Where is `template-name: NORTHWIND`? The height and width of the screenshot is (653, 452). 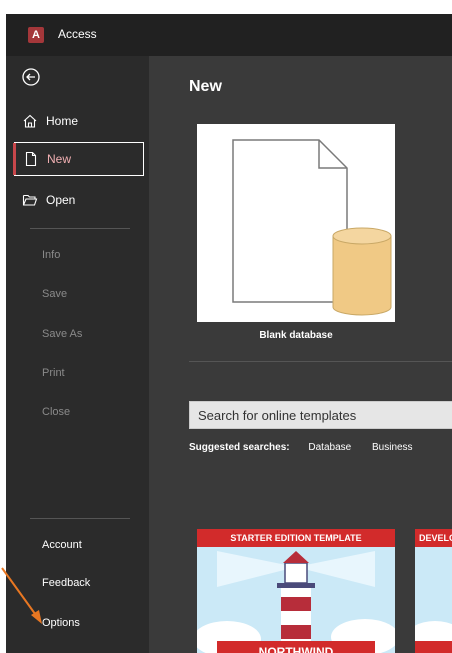 template-name: NORTHWIND is located at coordinates (296, 649).